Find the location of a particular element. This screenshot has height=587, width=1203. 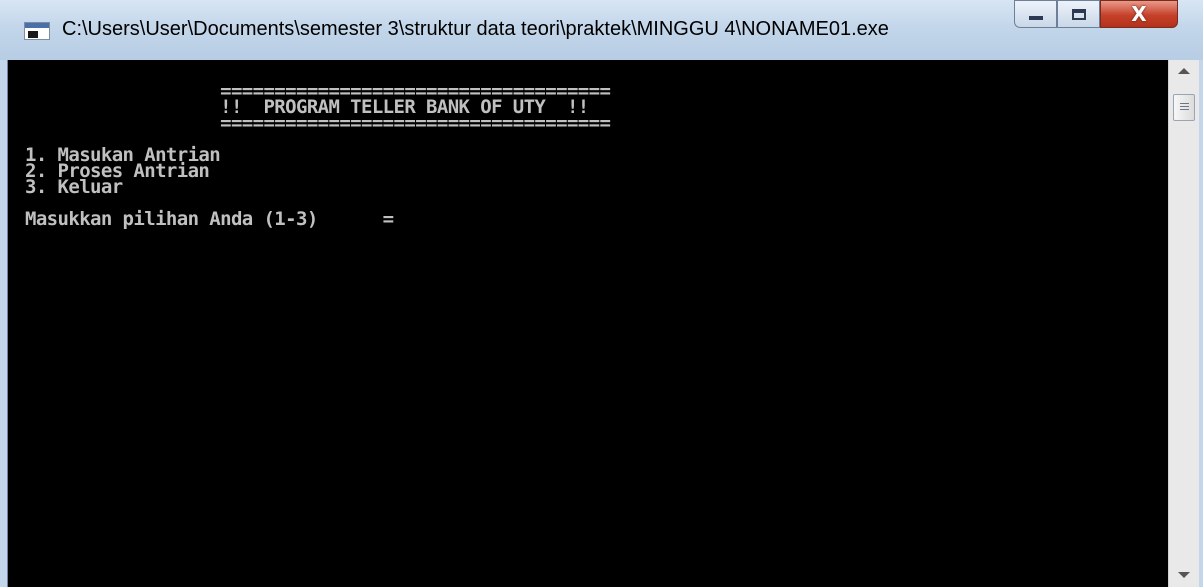

scroll-up-icon is located at coordinates (1184, 71).